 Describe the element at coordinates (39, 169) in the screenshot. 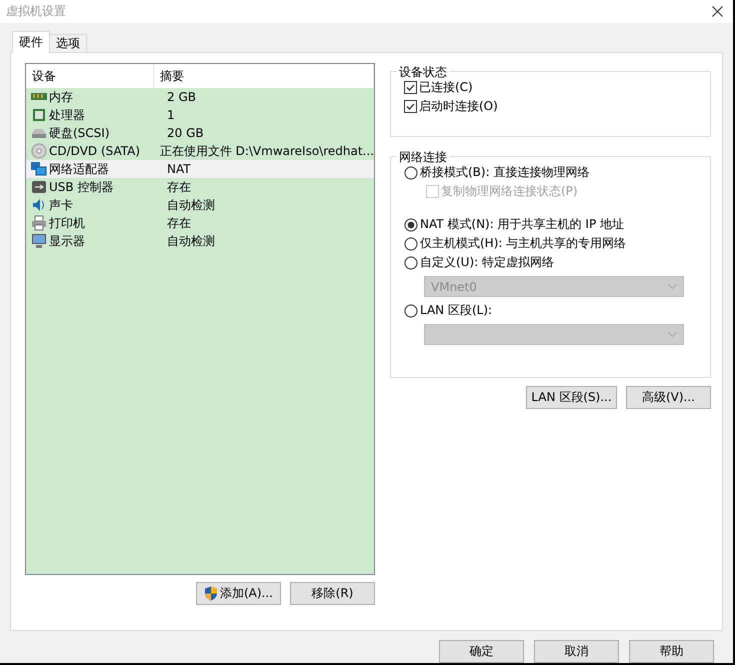

I see `network-icon` at that location.